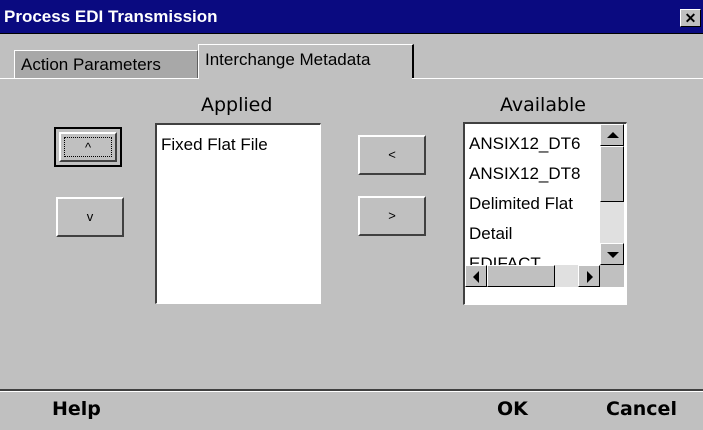  I want to click on horizontal-scrollbar, so click(532, 276).